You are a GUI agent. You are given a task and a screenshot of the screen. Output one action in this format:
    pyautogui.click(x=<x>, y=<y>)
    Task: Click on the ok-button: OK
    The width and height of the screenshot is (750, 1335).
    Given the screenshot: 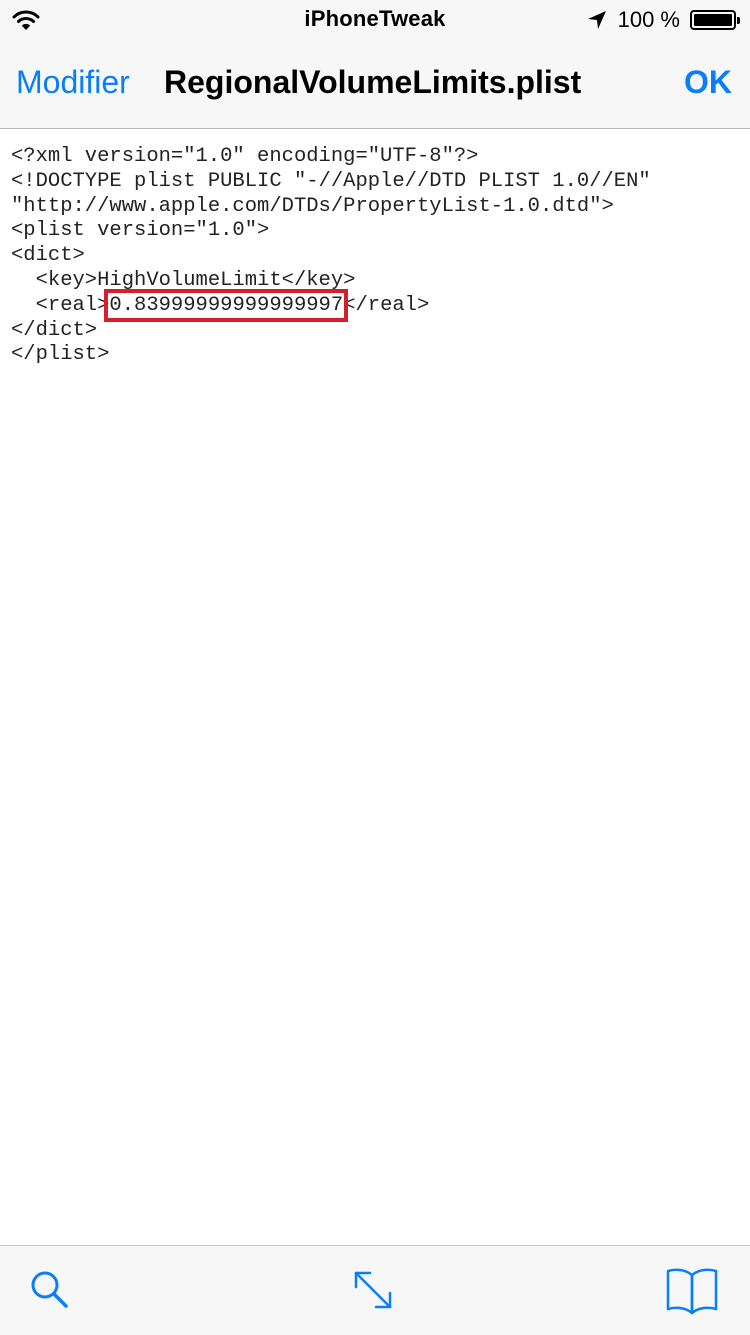 What is the action you would take?
    pyautogui.click(x=708, y=82)
    